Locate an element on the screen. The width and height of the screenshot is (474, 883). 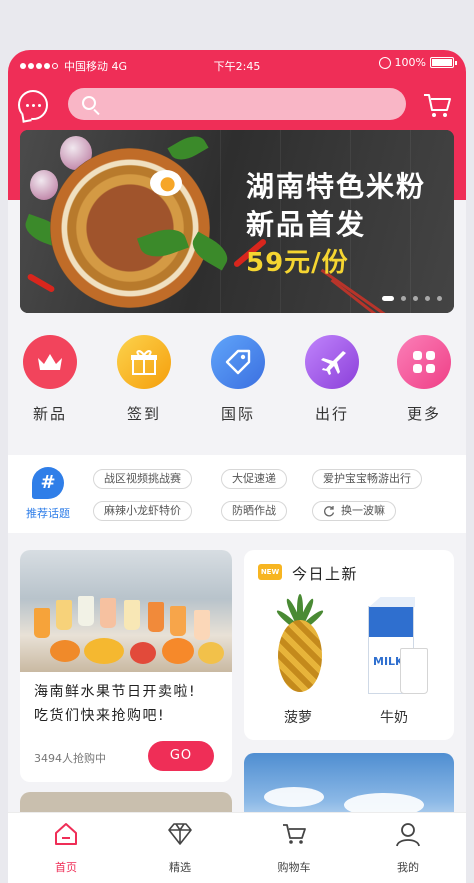
fruit-promo-card: 海南鲜水果节日开卖啦! 吃货们快来抢购吧! 3494人抢购中 GO is located at coordinates (126, 666).